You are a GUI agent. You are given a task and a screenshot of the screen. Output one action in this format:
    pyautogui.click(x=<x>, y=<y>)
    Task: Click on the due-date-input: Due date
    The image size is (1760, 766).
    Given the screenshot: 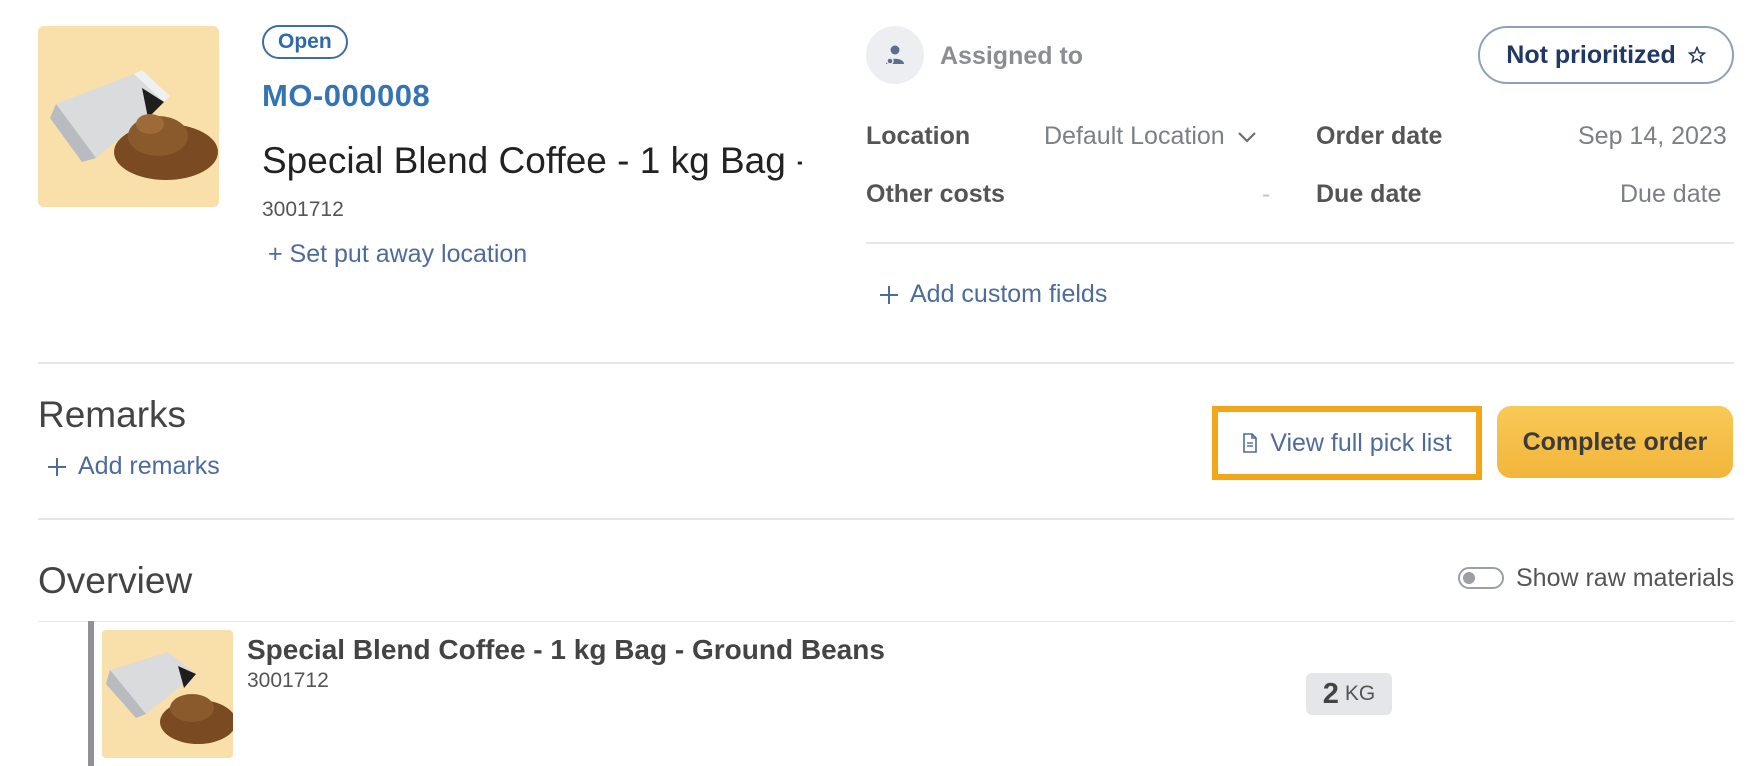 What is the action you would take?
    pyautogui.click(x=1670, y=194)
    